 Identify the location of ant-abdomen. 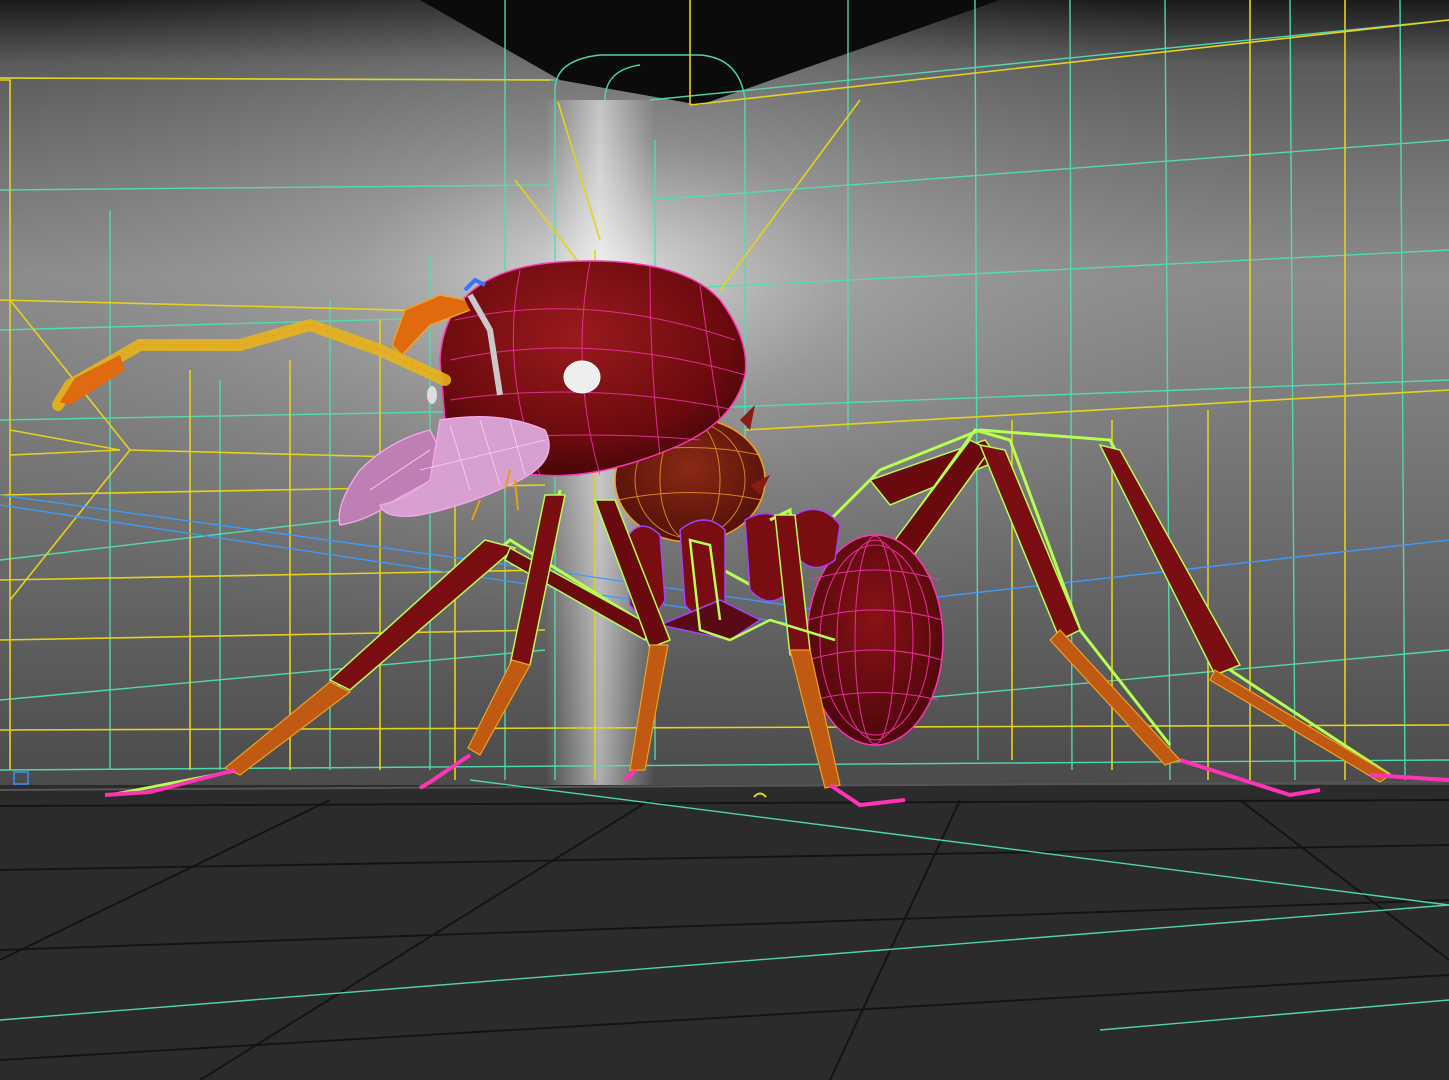
(875, 640).